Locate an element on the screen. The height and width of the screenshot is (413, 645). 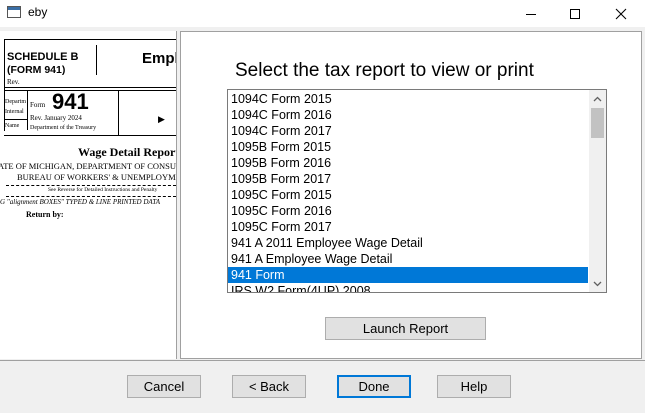
report-list-item: IRS W2 Form(4UP) 2008 is located at coordinates (408, 287).